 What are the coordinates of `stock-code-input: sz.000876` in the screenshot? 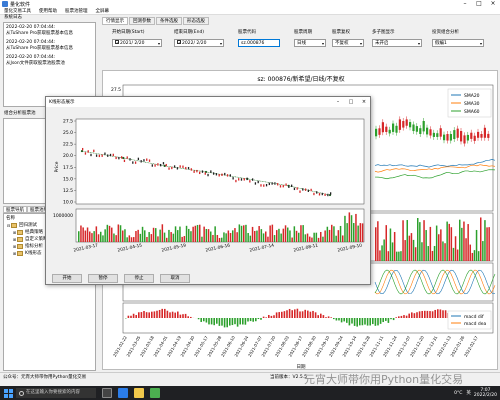 It's located at (259, 43).